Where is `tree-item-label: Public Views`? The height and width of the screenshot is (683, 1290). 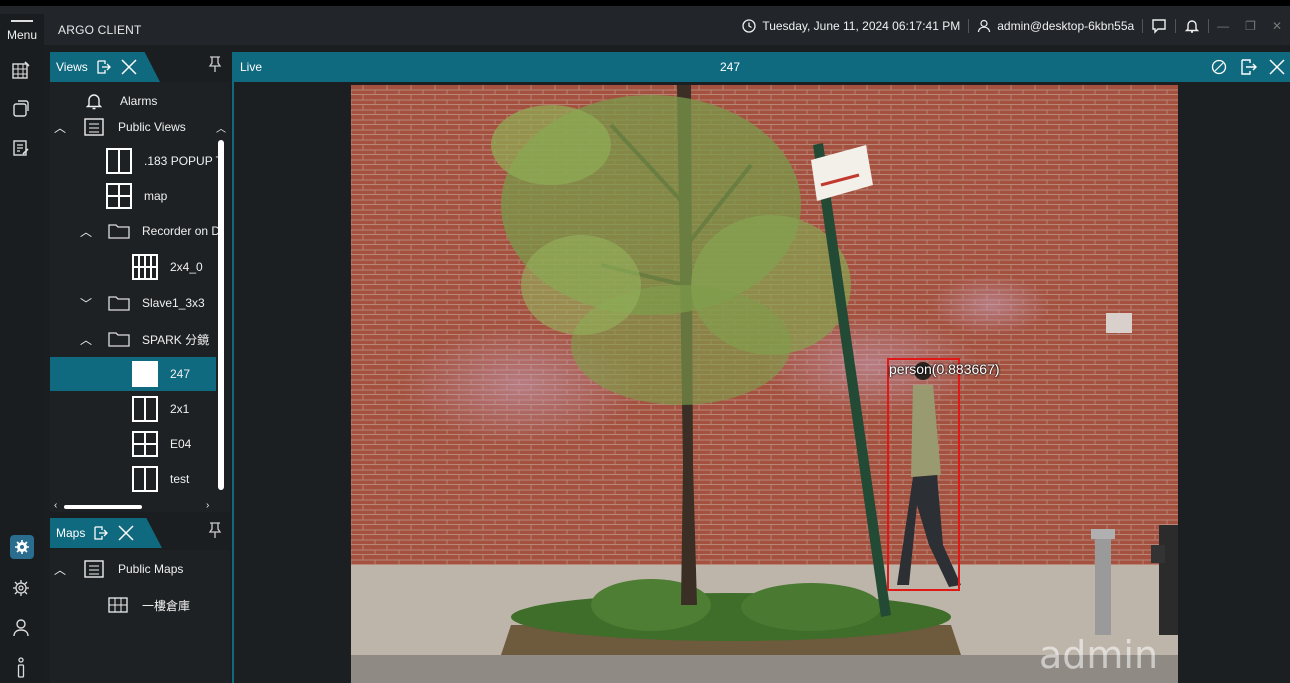 tree-item-label: Public Views is located at coordinates (152, 127).